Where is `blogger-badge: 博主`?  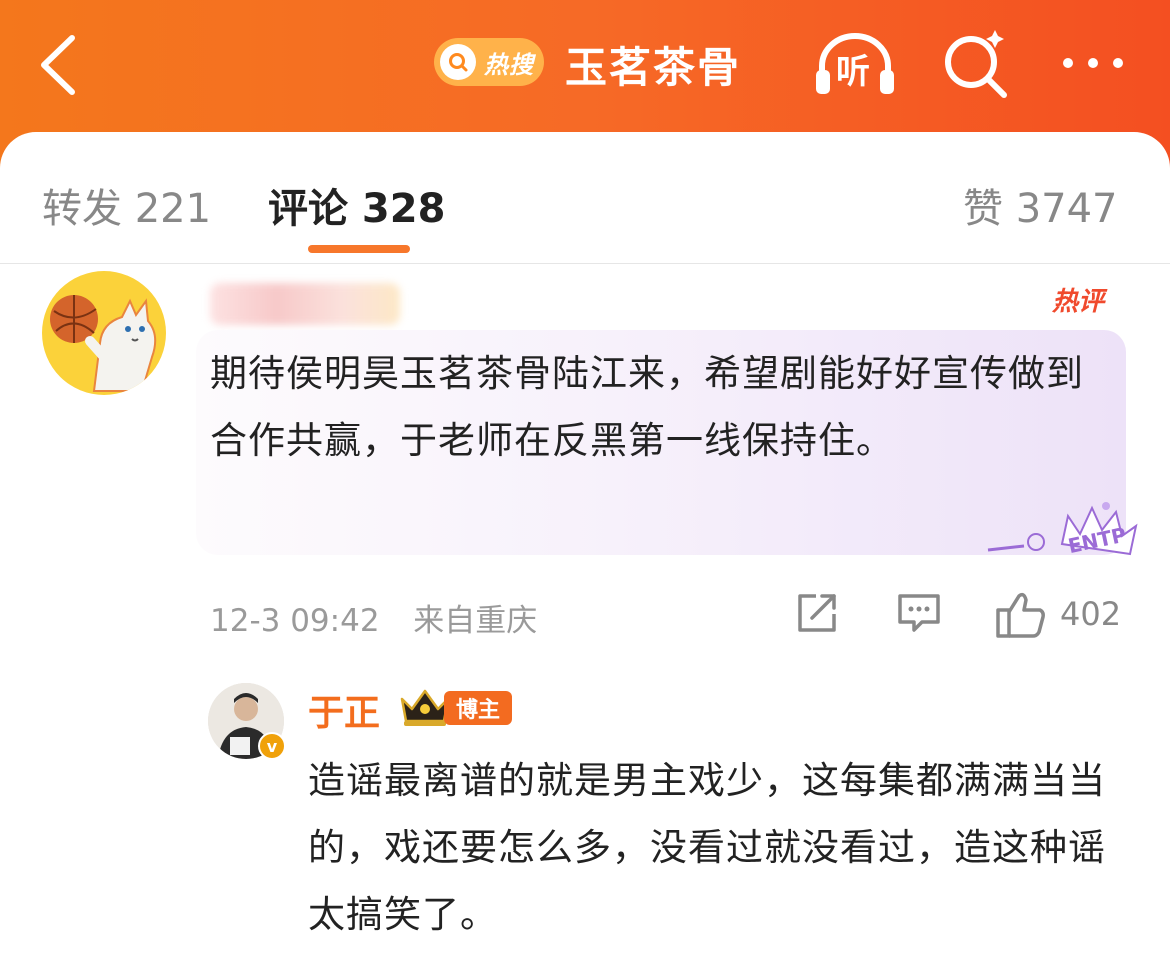
blogger-badge: 博主 is located at coordinates (478, 708).